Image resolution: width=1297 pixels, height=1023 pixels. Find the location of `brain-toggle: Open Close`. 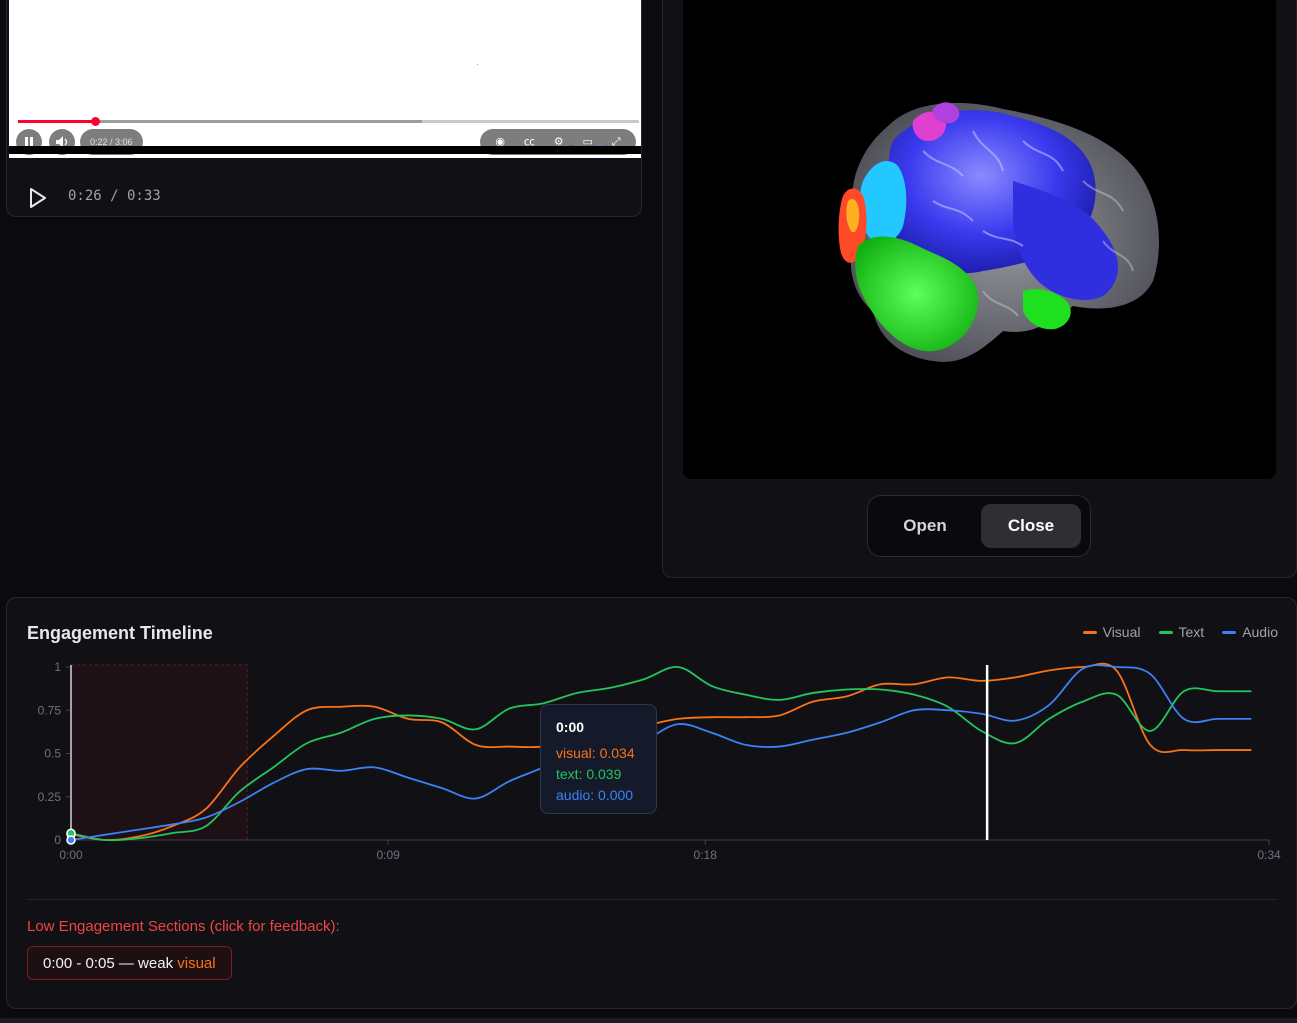

brain-toggle: Open Close is located at coordinates (979, 526).